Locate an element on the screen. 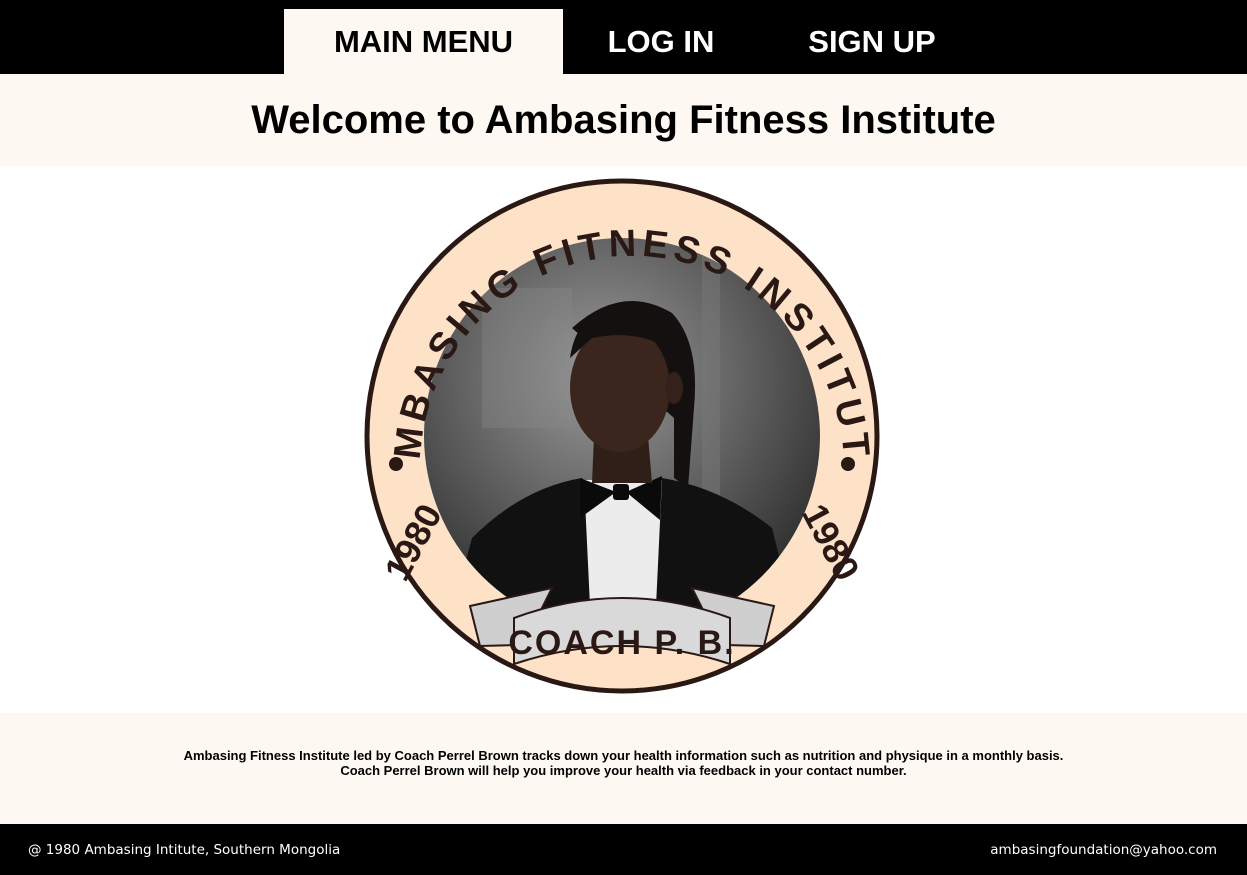 The width and height of the screenshot is (1247, 875). page-title: Welcome to Ambasing Fitness Institute is located at coordinates (623, 120).